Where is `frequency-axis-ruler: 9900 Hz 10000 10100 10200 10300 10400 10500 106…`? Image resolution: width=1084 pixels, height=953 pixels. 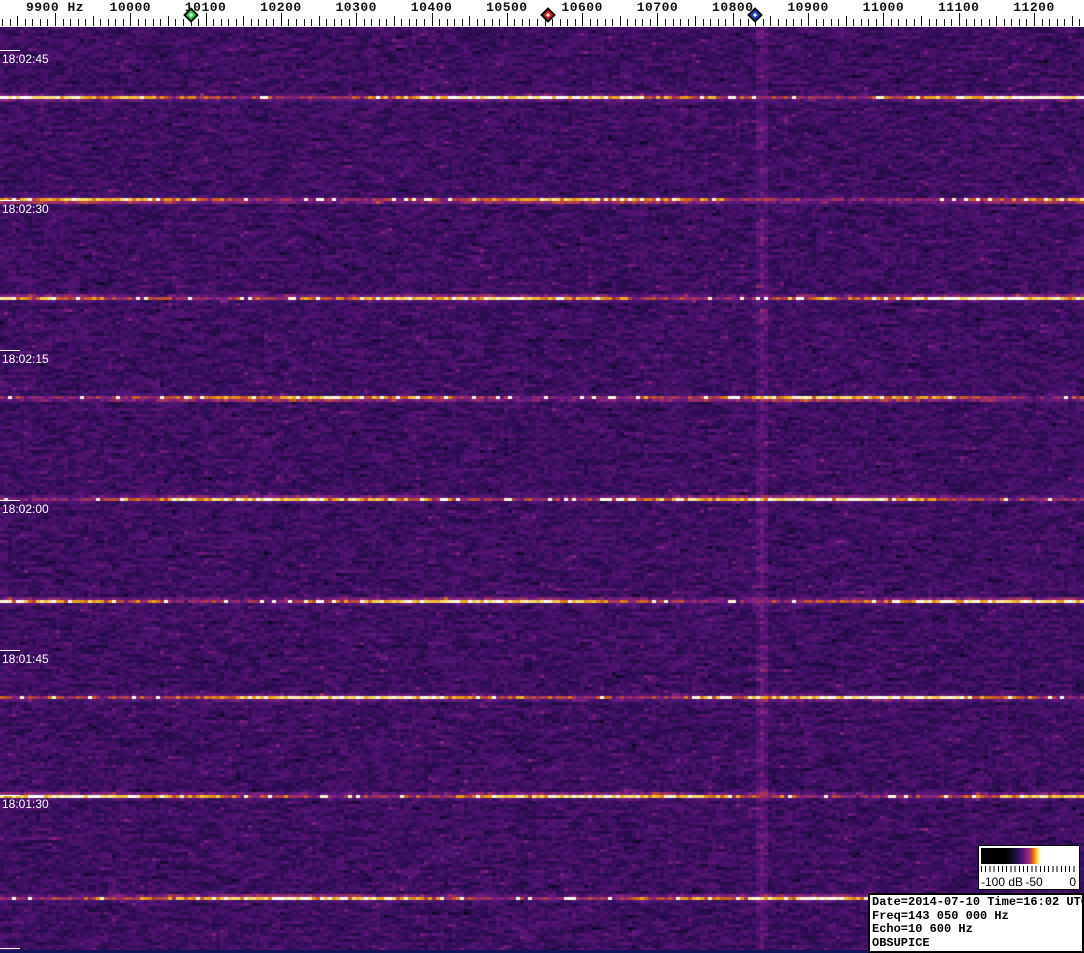 frequency-axis-ruler: 9900 Hz 10000 10100 10200 10300 10400 10500 106… is located at coordinates (542, 13).